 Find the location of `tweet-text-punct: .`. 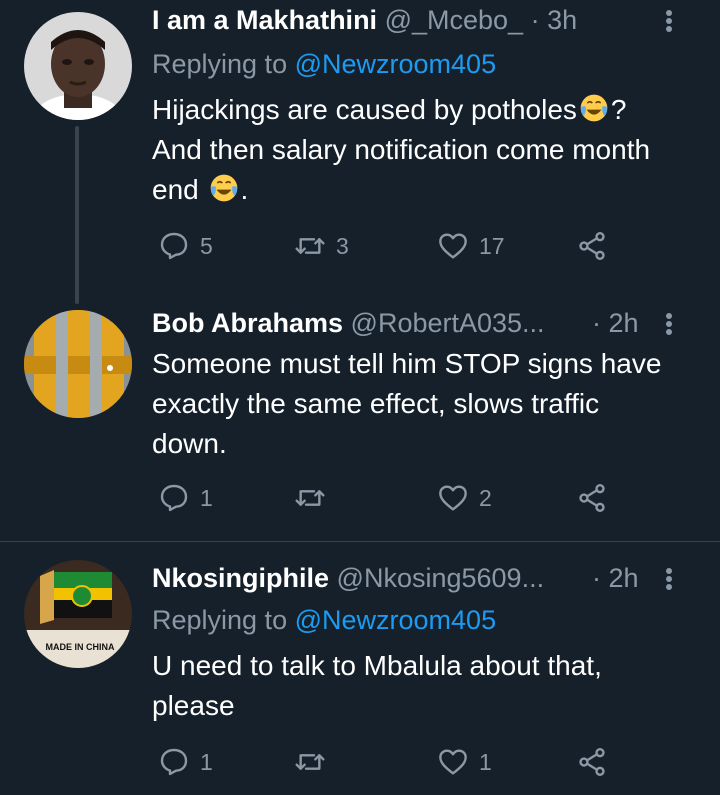

tweet-text-punct: . is located at coordinates (244, 189).